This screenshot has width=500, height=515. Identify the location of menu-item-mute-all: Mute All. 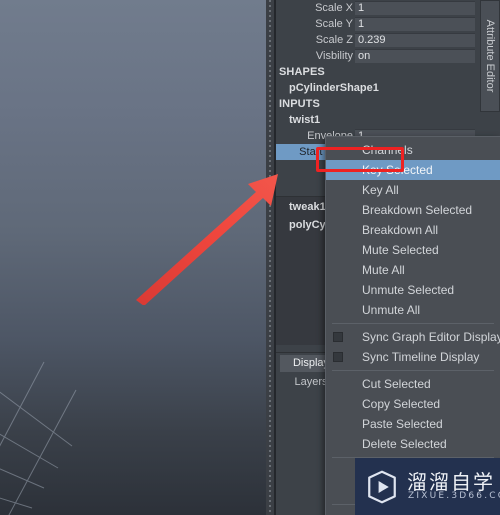
(413, 270).